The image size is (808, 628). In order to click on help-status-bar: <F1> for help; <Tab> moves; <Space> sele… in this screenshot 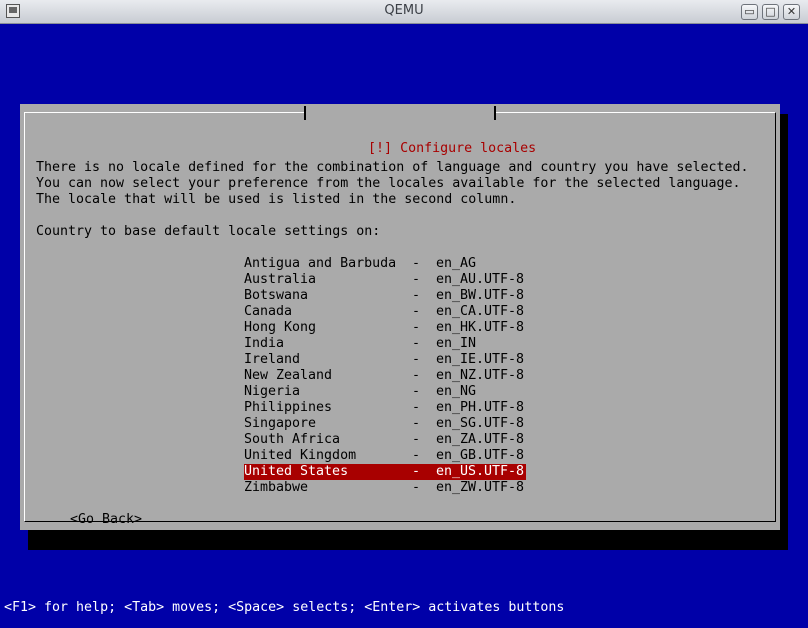, I will do `click(284, 607)`.